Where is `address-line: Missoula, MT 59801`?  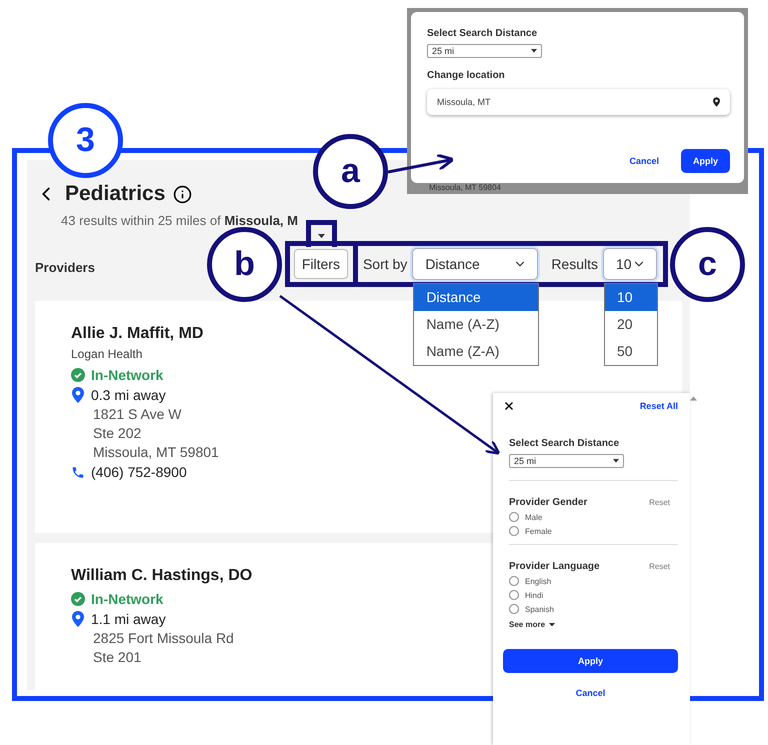 address-line: Missoula, MT 59801 is located at coordinates (156, 452).